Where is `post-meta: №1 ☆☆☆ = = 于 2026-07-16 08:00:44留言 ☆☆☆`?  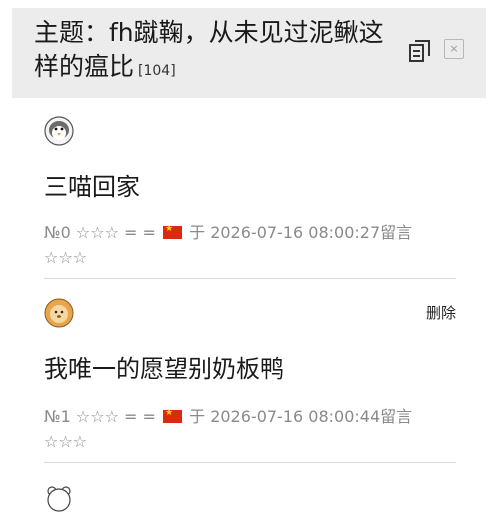
post-meta: №1 ☆☆☆ = = 于 2026-07-16 08:00:44留言 ☆☆☆ is located at coordinates (249, 429).